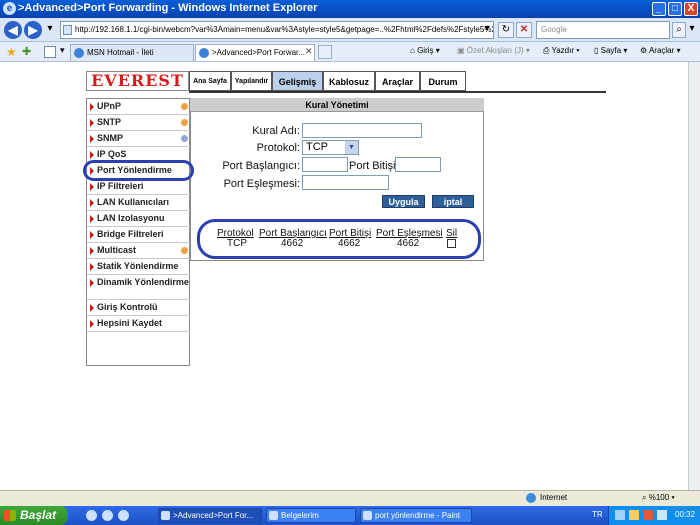 The image size is (700, 525). Describe the element at coordinates (349, 81) in the screenshot. I see `menu-wireless: Kablosuz` at that location.